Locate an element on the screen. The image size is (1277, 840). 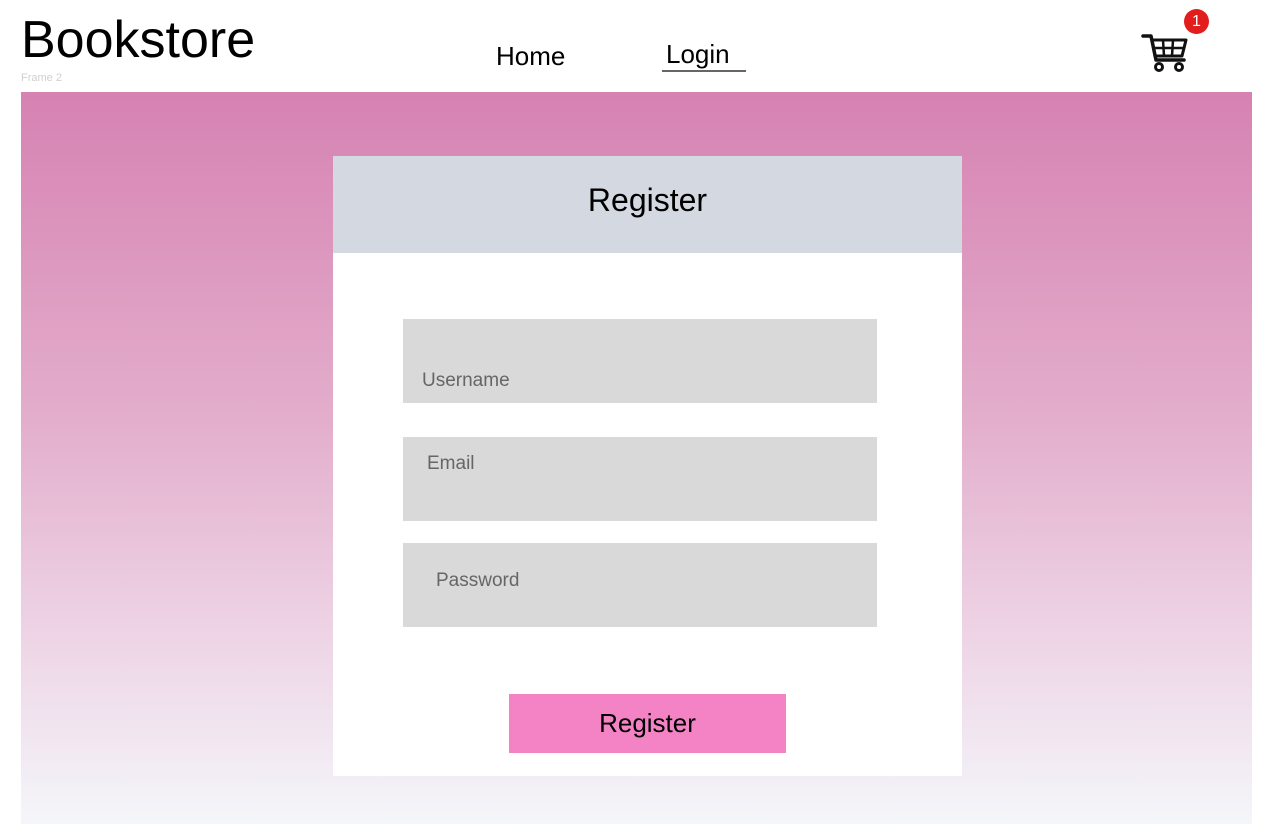
email-input is located at coordinates (640, 479).